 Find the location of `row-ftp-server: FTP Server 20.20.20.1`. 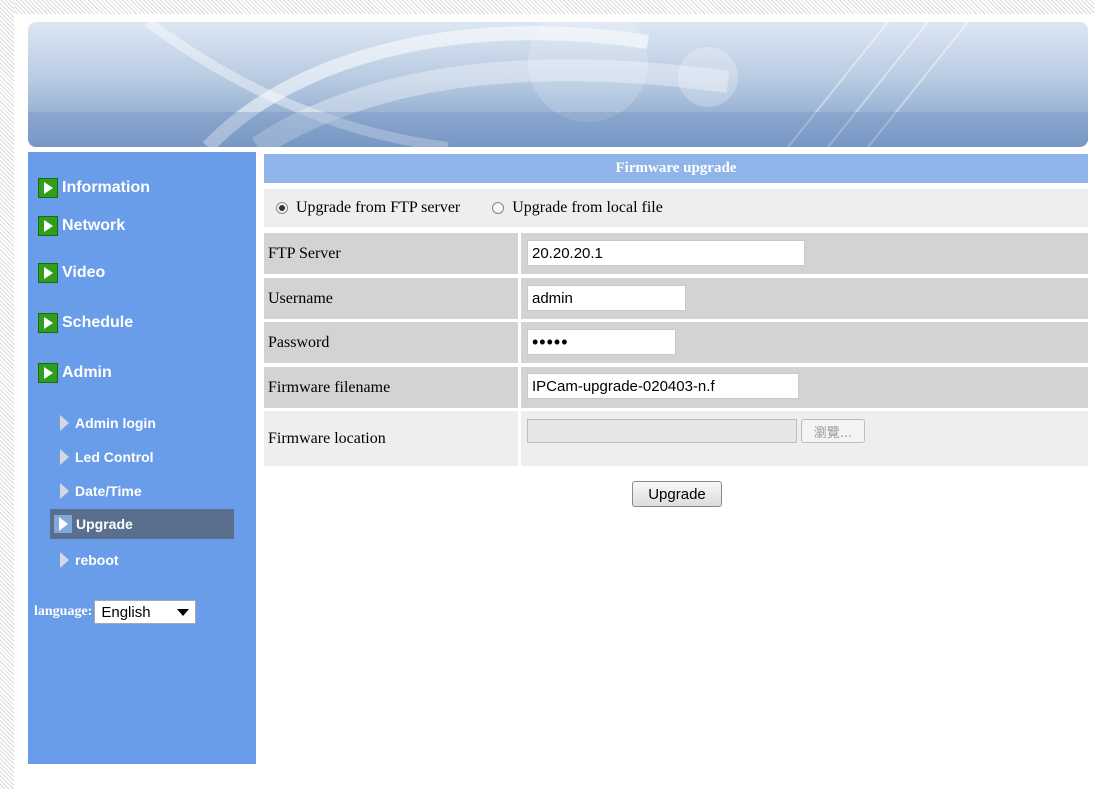

row-ftp-server: FTP Server 20.20.20.1 is located at coordinates (676, 253).